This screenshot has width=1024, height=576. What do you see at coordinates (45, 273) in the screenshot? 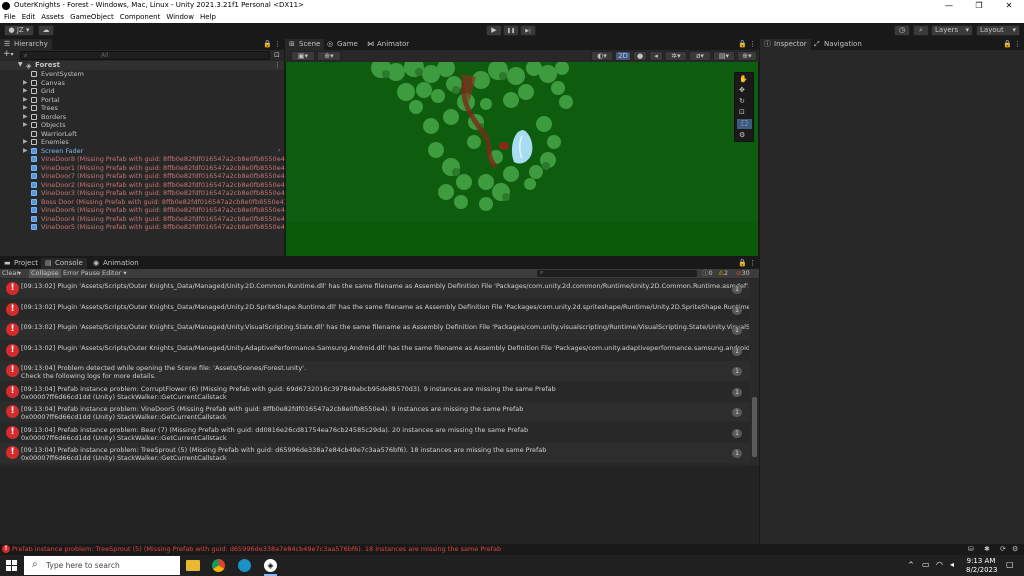
I see `collapse-toggle: Collapse` at bounding box center [45, 273].